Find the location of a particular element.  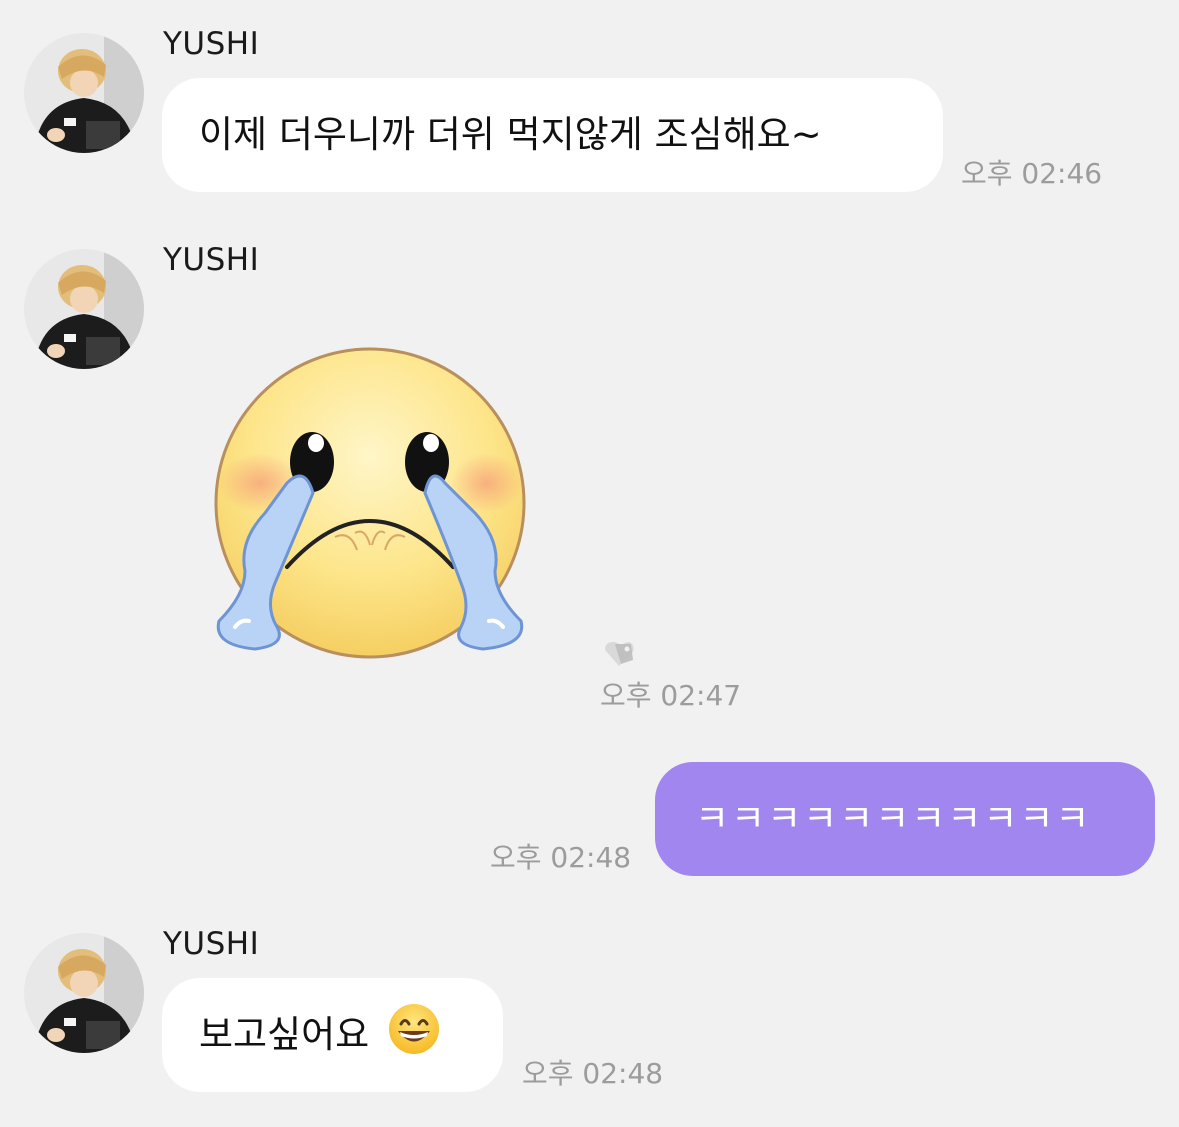

message-bubble: ㅋㅋㅋㅋㅋㅋㅋㅋㅋㅋㅋ is located at coordinates (905, 819).